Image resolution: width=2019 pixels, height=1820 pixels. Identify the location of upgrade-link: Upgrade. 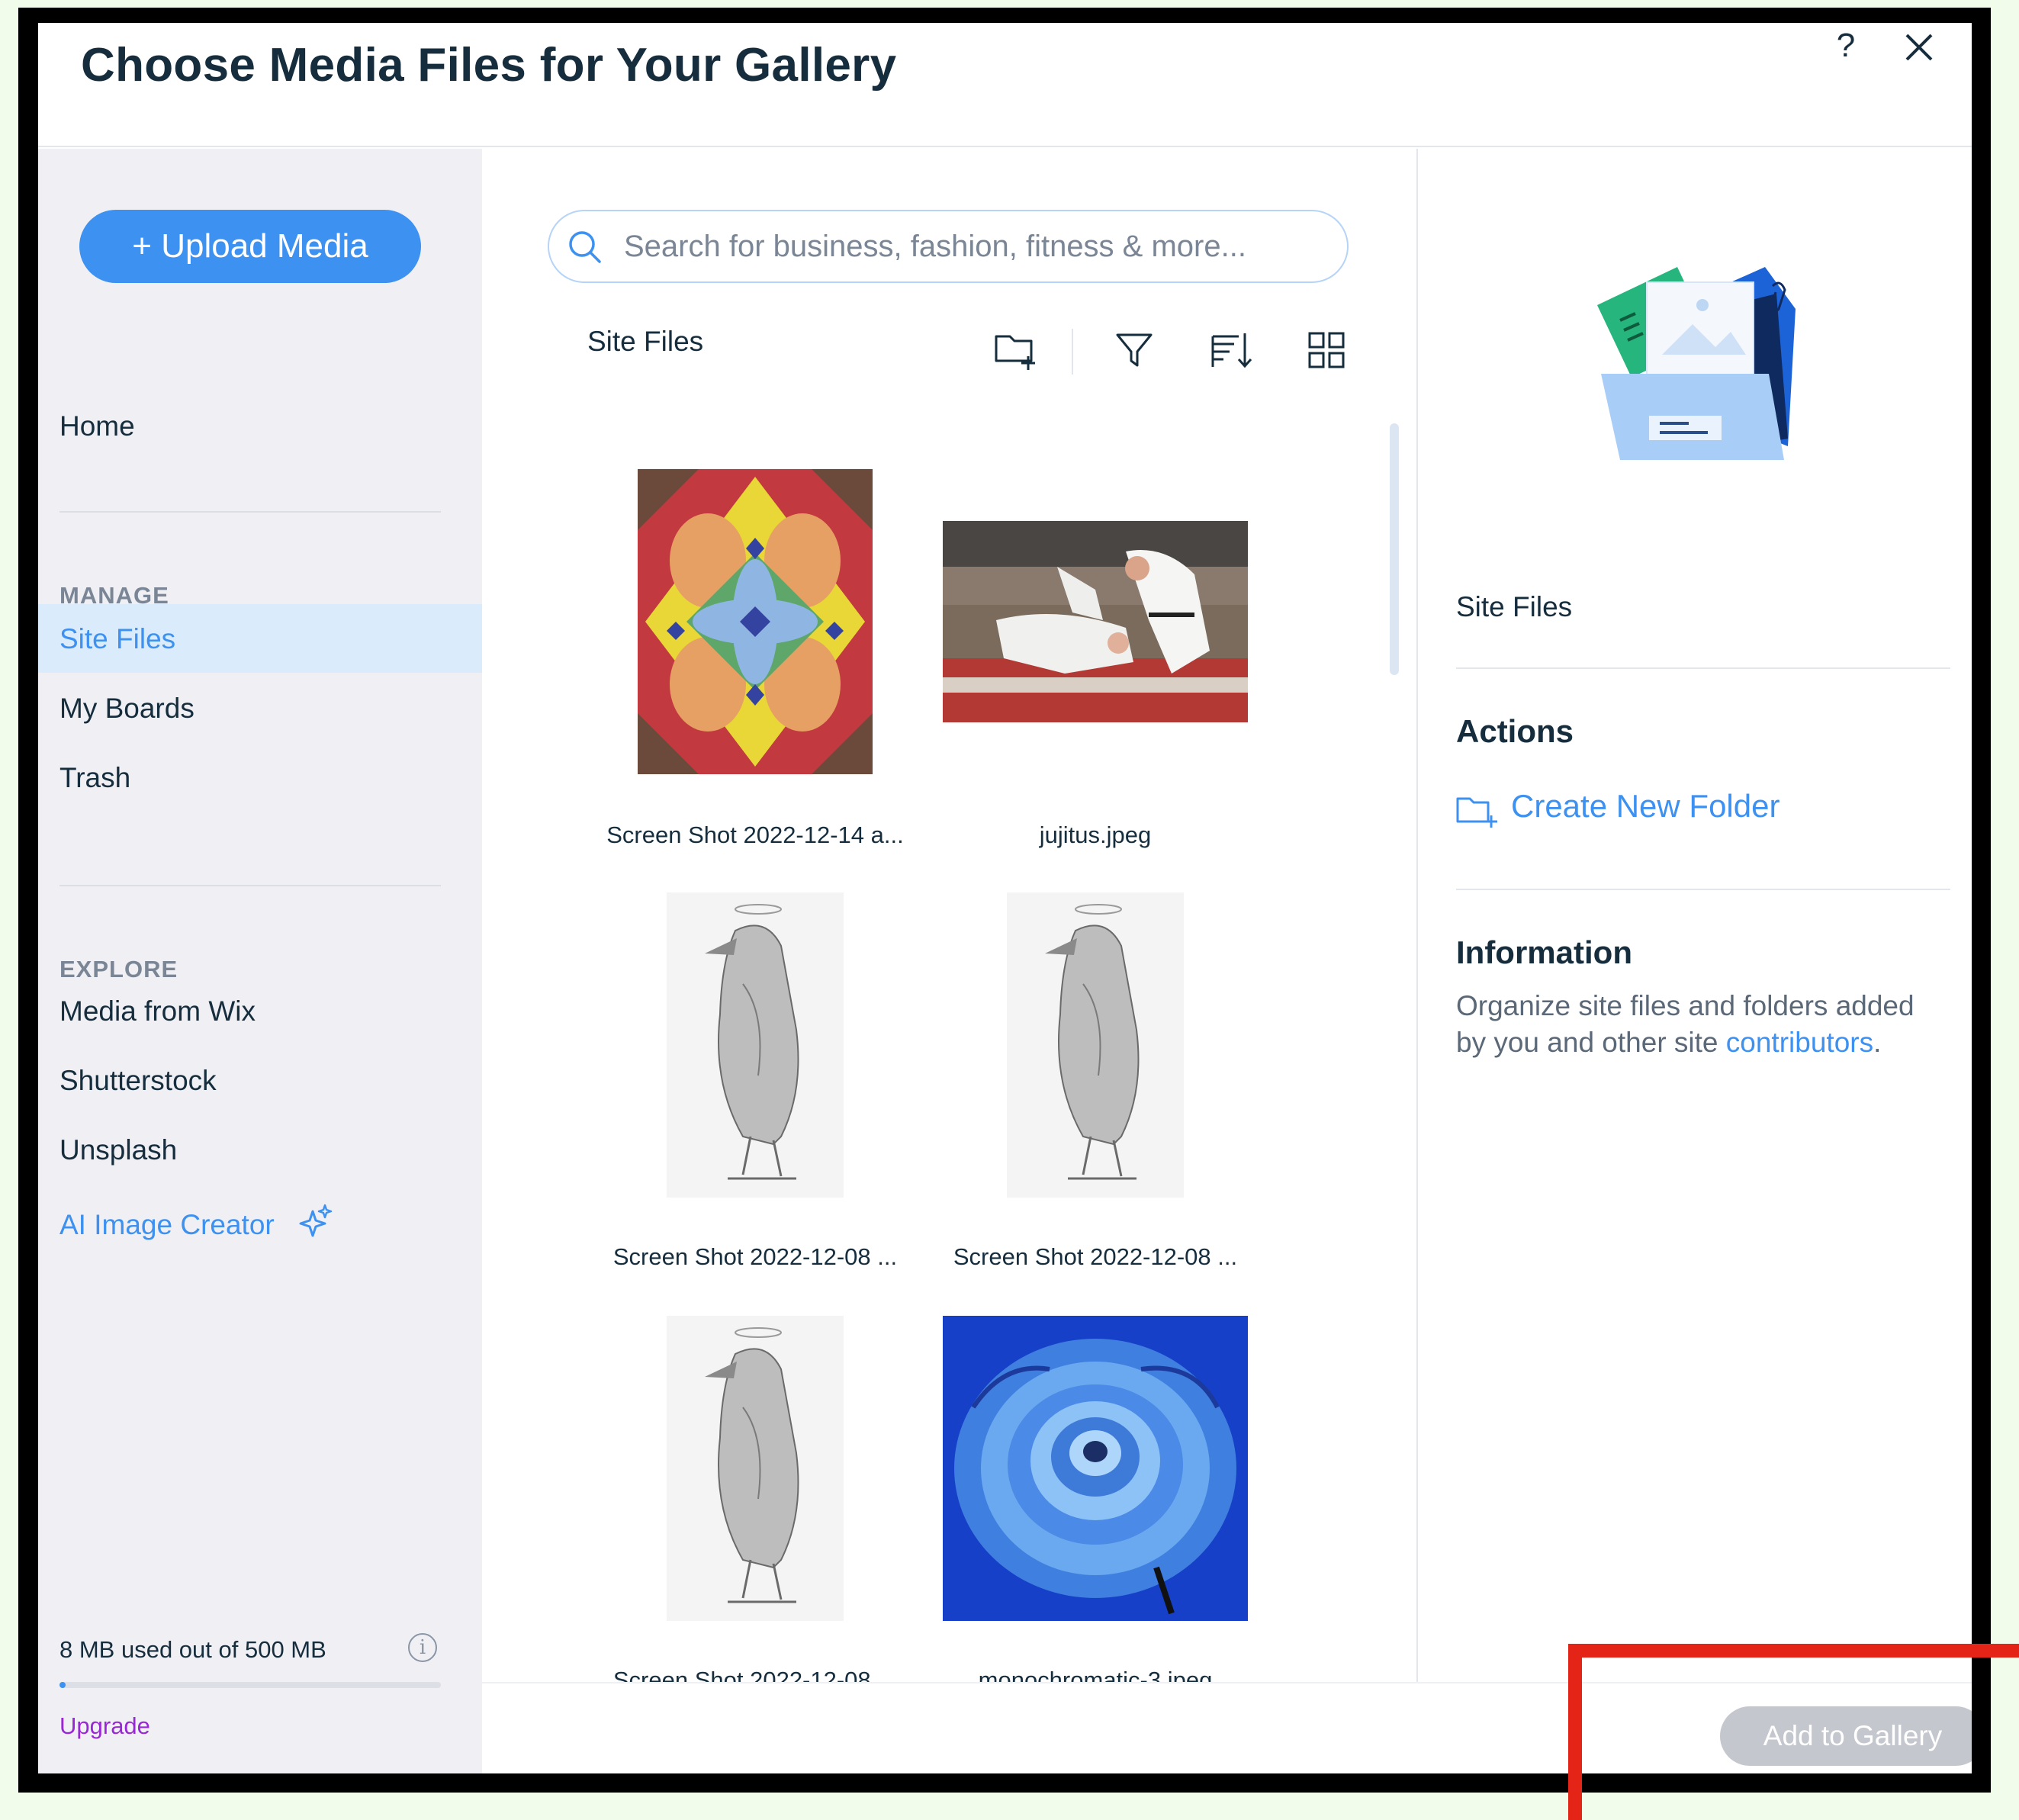
(104, 1726).